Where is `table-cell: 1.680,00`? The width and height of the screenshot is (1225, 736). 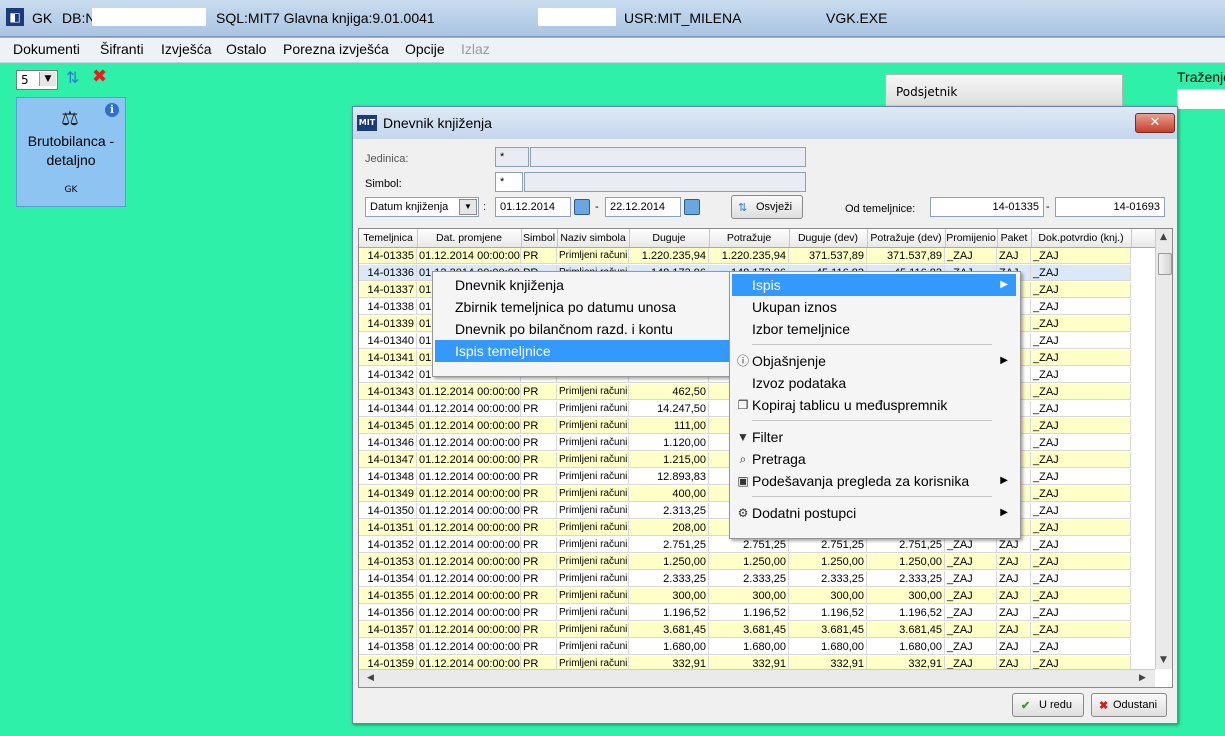
table-cell: 1.680,00 is located at coordinates (669, 647).